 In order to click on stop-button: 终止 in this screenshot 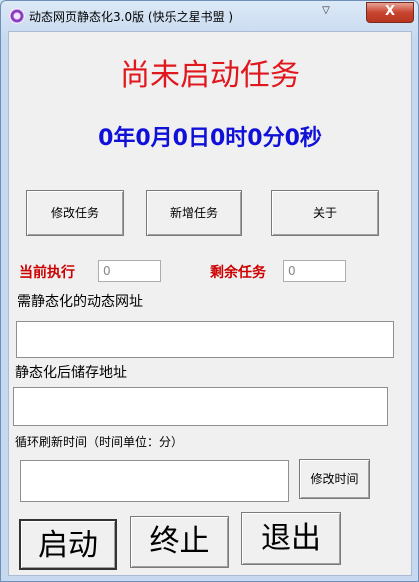, I will do `click(179, 542)`.